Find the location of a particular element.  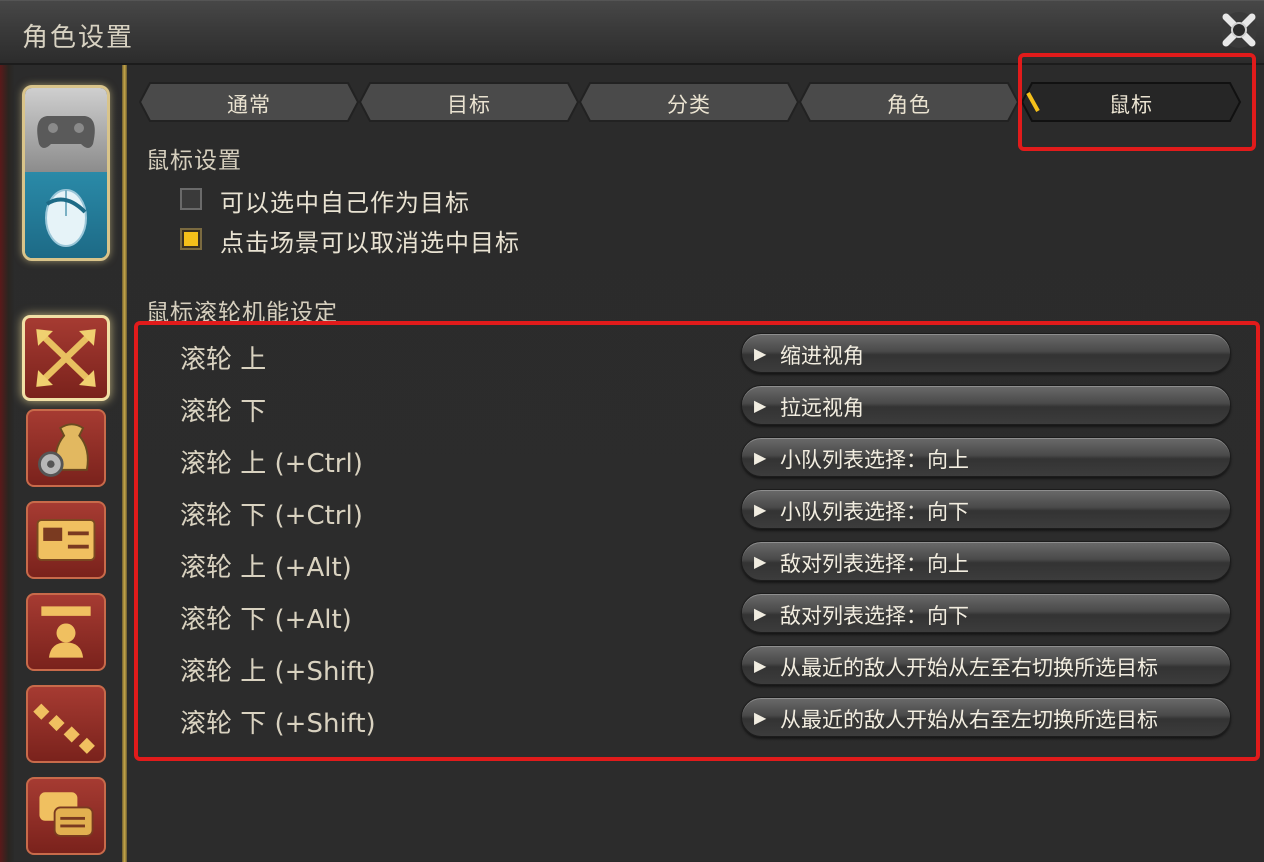

action-dropdown: ▶ 小队列表选择：向下 is located at coordinates (986, 509).